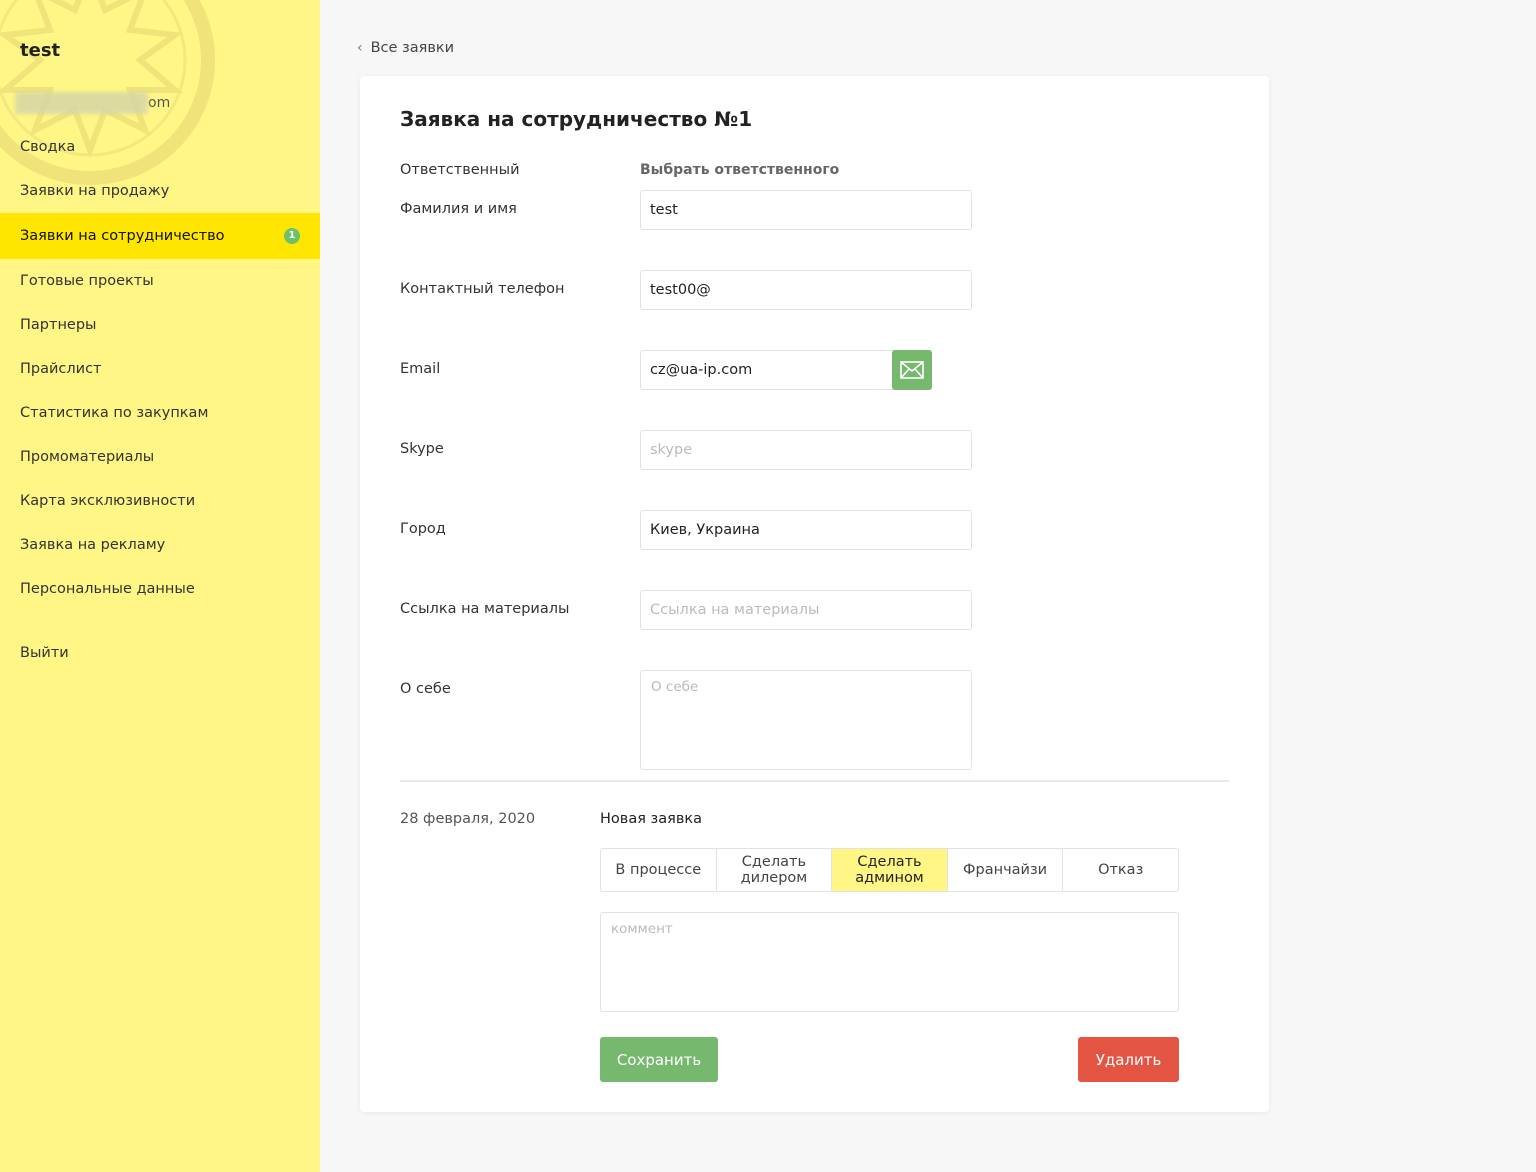  I want to click on sidebar-item-summary: Сводка, so click(160, 147).